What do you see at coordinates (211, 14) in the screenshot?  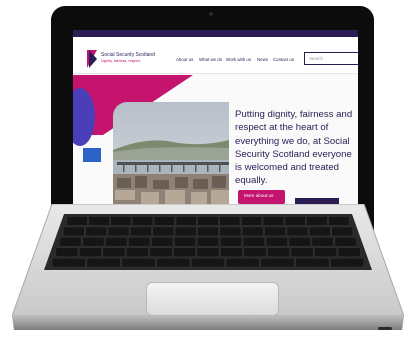 I see `webcam-icon` at bounding box center [211, 14].